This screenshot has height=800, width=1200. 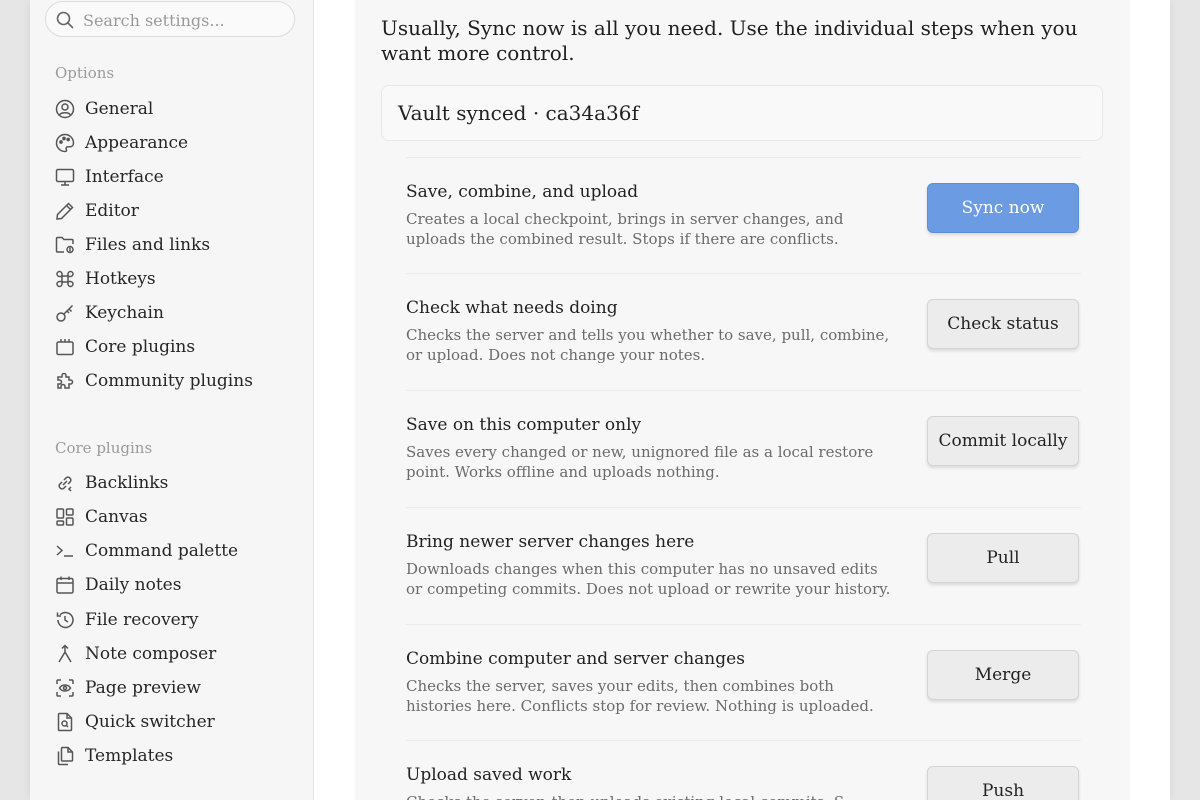 I want to click on setting-title: Combine computer and server changes, so click(x=575, y=659).